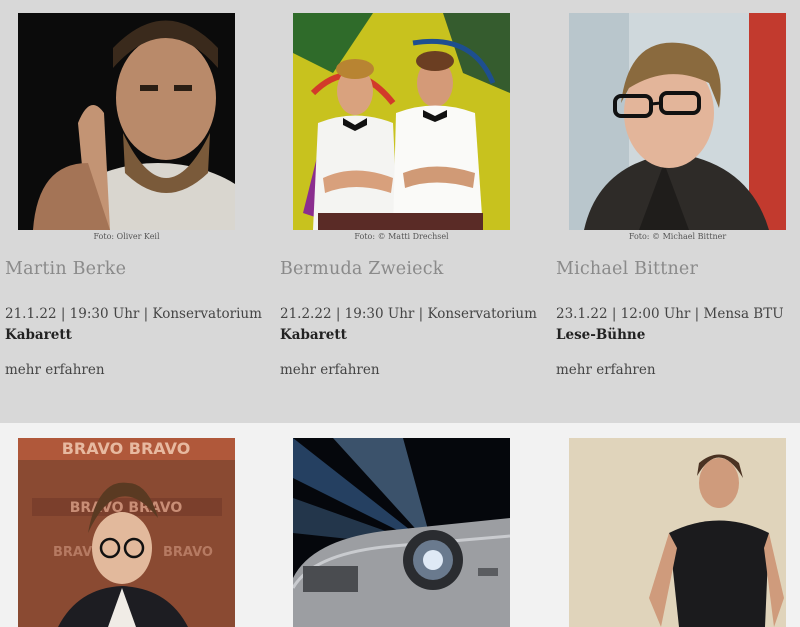 This screenshot has width=800, height=627. Describe the element at coordinates (126, 448) in the screenshot. I see `poster-text: BRAVO BRAVO` at that location.